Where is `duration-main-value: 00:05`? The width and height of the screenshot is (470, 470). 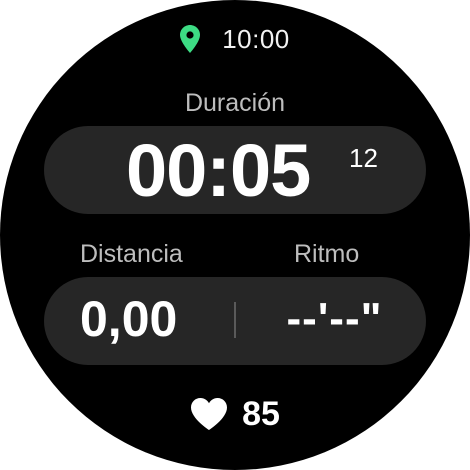 duration-main-value: 00:05 is located at coordinates (218, 170).